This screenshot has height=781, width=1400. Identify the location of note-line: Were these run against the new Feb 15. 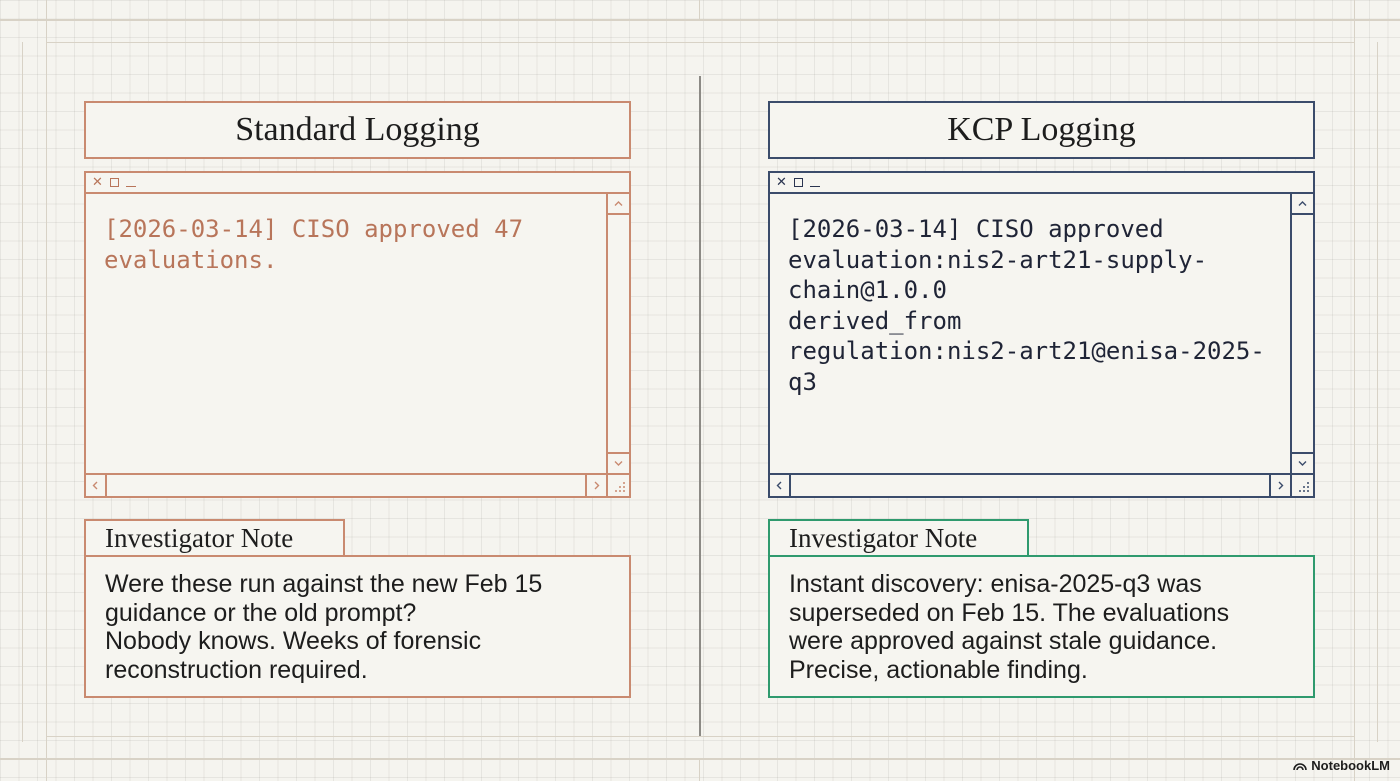
(324, 584).